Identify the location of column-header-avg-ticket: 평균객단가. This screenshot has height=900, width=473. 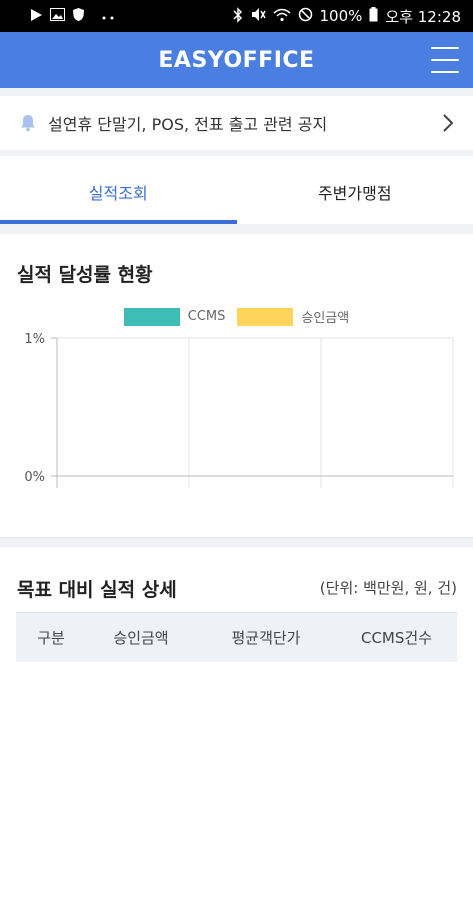
(266, 638).